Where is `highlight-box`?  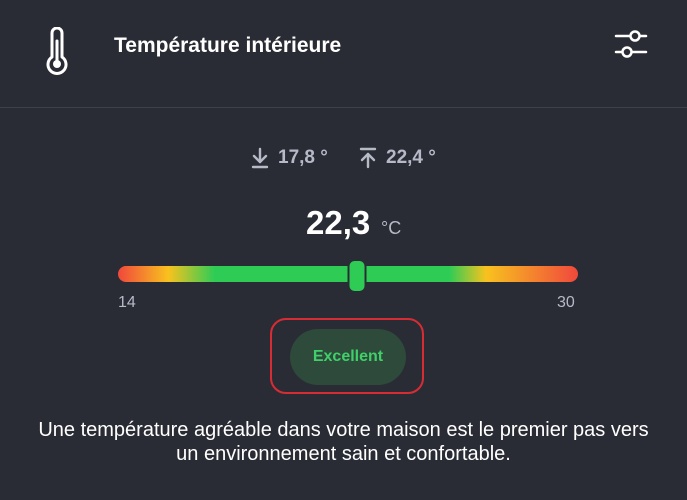 highlight-box is located at coordinates (347, 356).